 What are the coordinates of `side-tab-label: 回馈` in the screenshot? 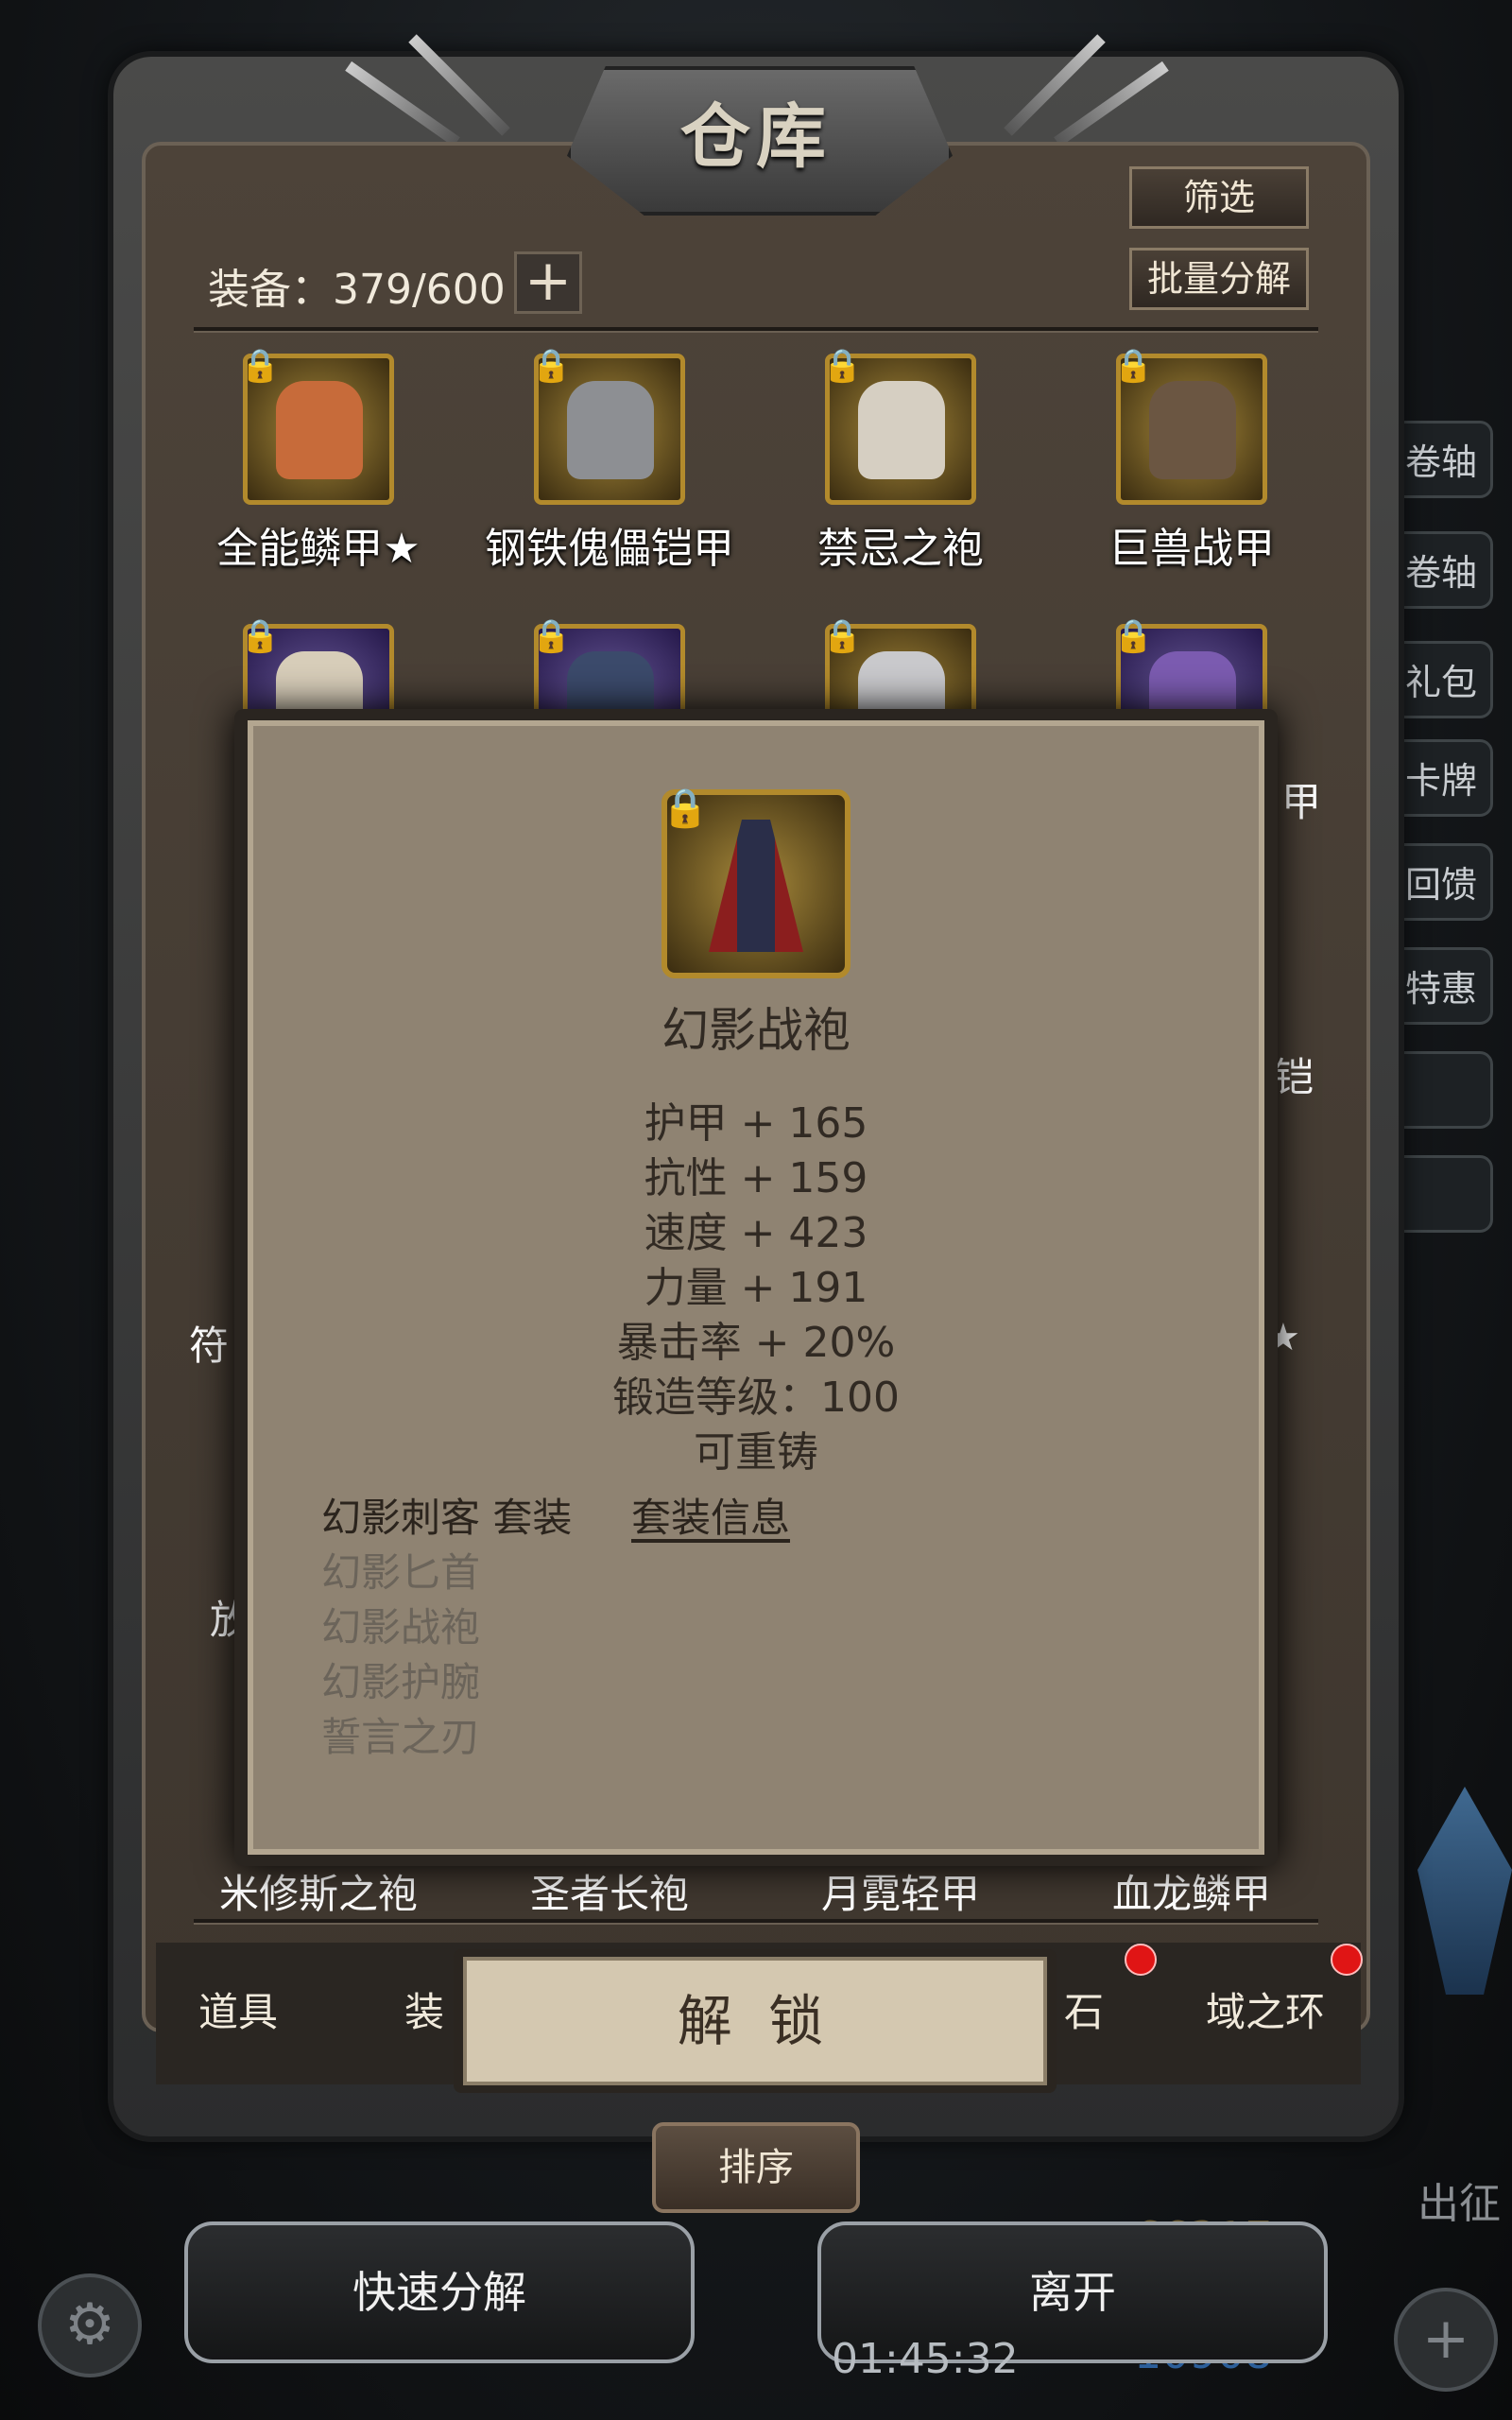 It's located at (1440, 885).